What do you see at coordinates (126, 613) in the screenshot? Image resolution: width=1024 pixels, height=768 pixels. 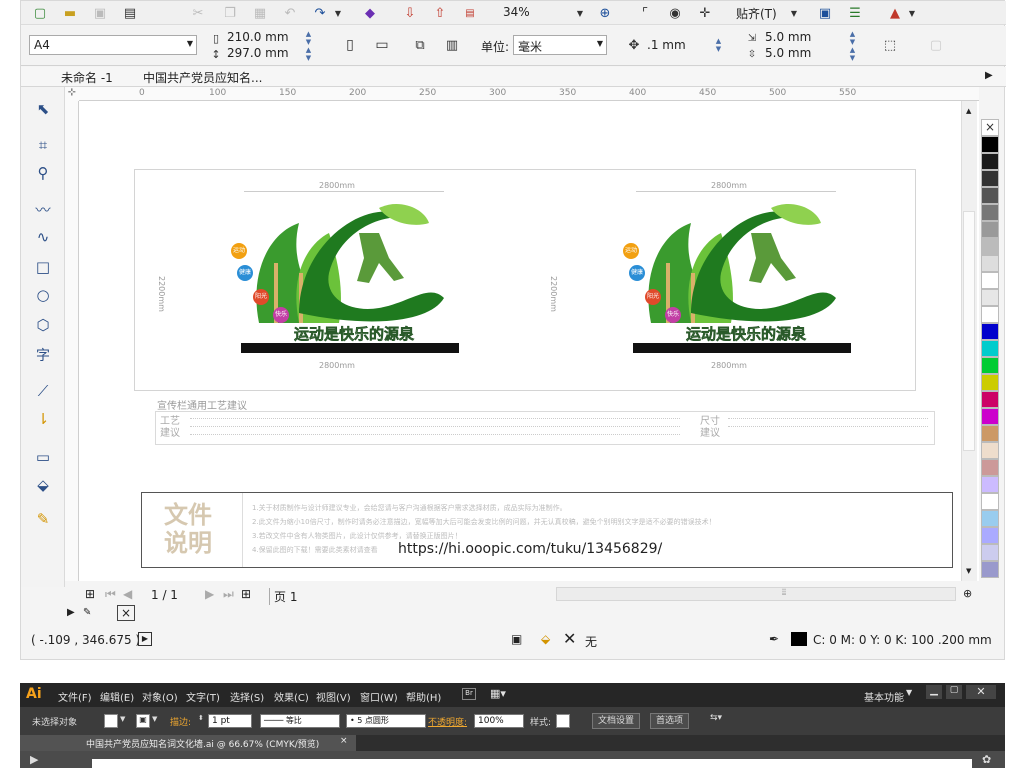 I see `no-fill-box-icon: ×` at bounding box center [126, 613].